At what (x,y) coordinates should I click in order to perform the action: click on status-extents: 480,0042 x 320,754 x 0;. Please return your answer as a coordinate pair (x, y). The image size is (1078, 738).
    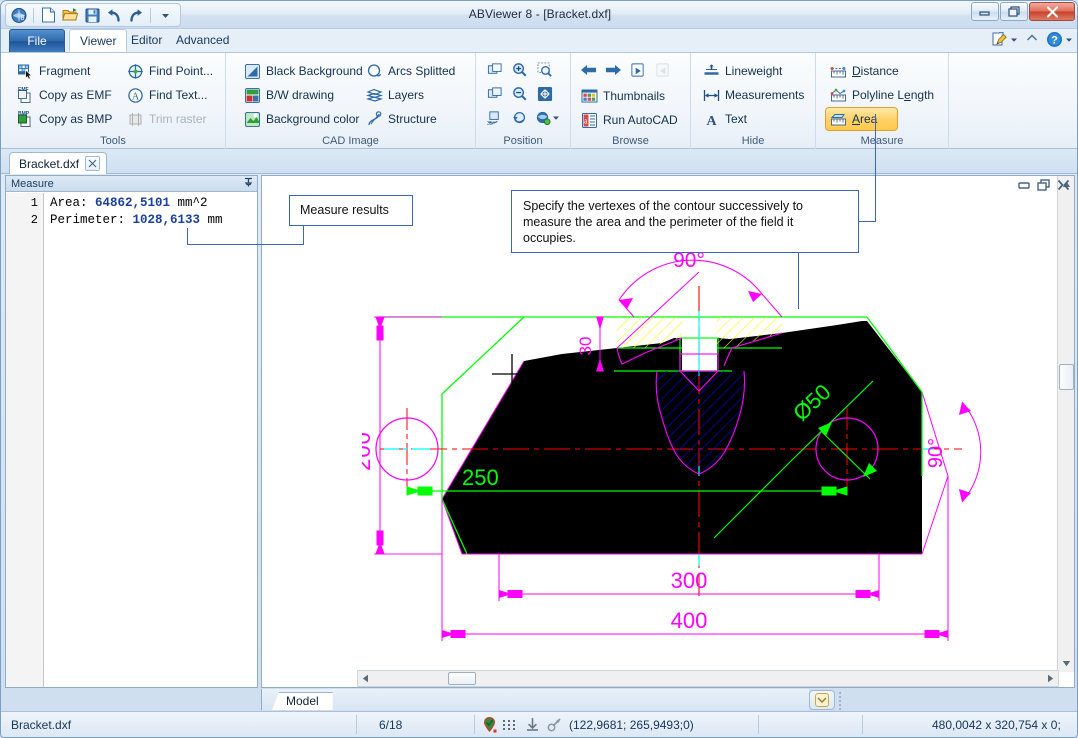
    Looking at the image, I should click on (996, 724).